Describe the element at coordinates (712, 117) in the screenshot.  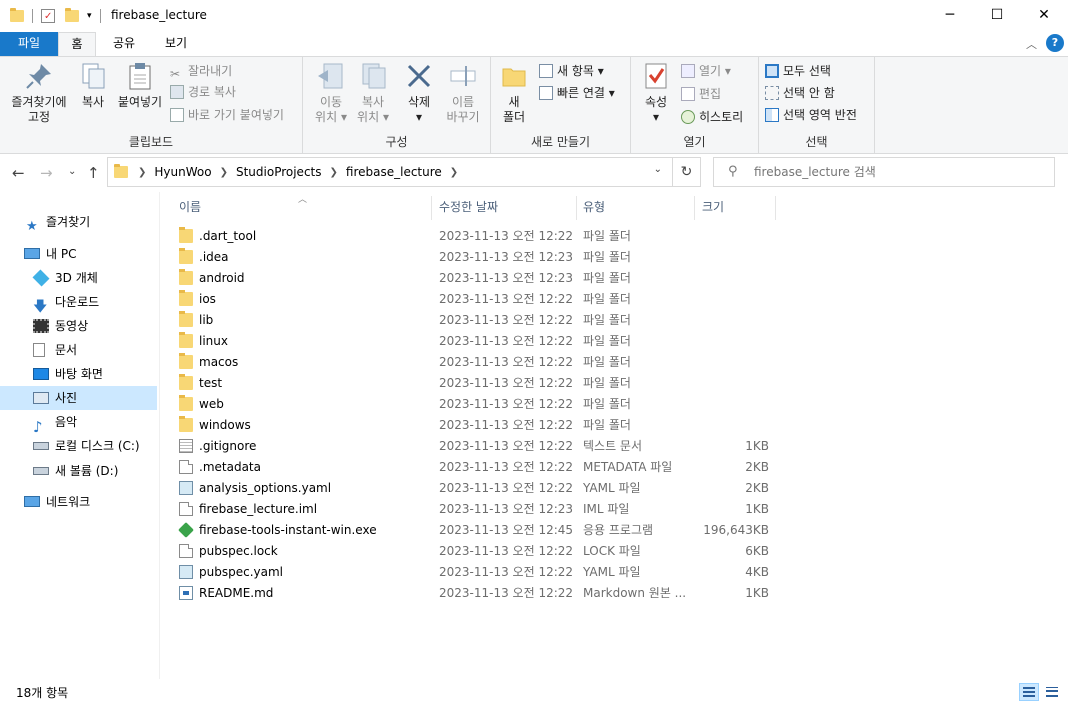
I see `history-button: 히스토리` at that location.